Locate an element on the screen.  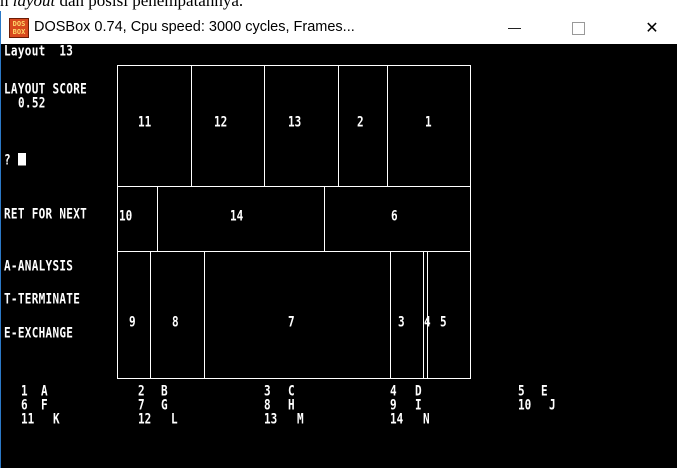
text-cursor is located at coordinates (21, 159).